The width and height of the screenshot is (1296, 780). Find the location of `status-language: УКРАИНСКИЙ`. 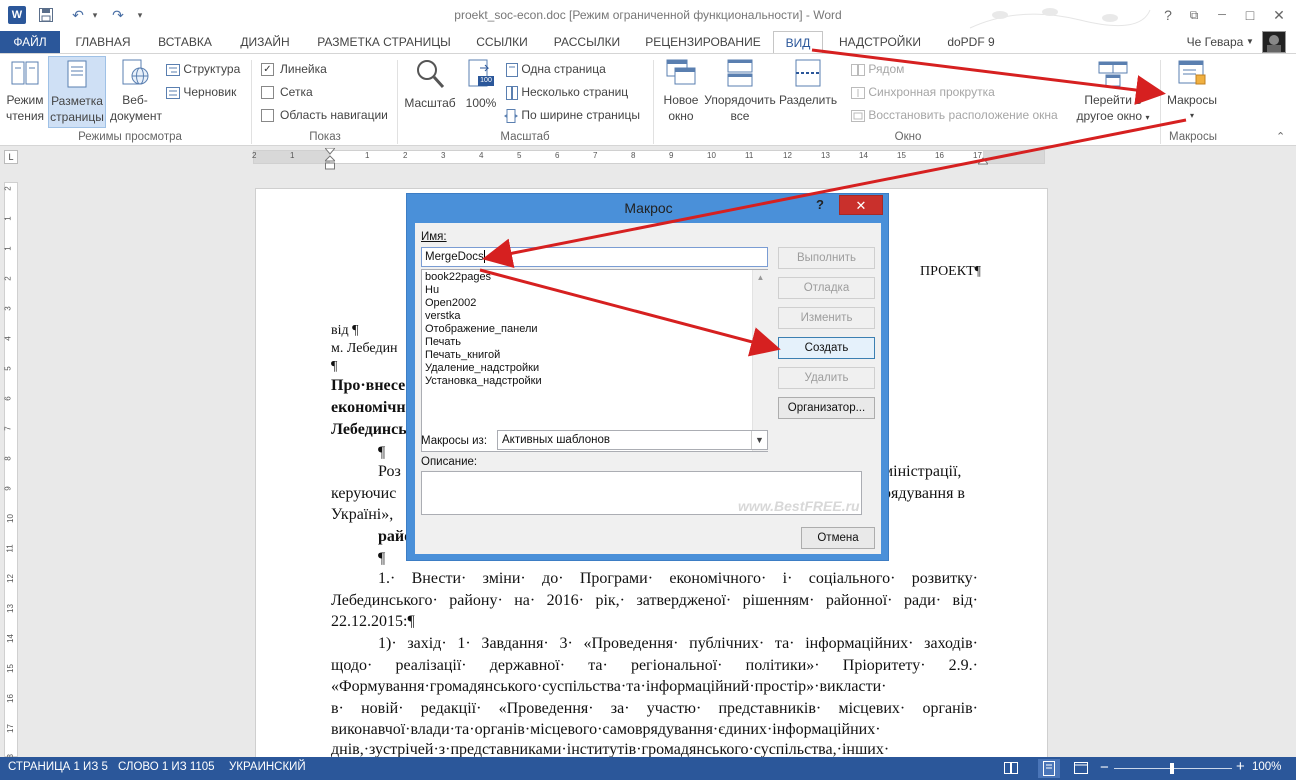

status-language: УКРАИНСКИЙ is located at coordinates (267, 767).